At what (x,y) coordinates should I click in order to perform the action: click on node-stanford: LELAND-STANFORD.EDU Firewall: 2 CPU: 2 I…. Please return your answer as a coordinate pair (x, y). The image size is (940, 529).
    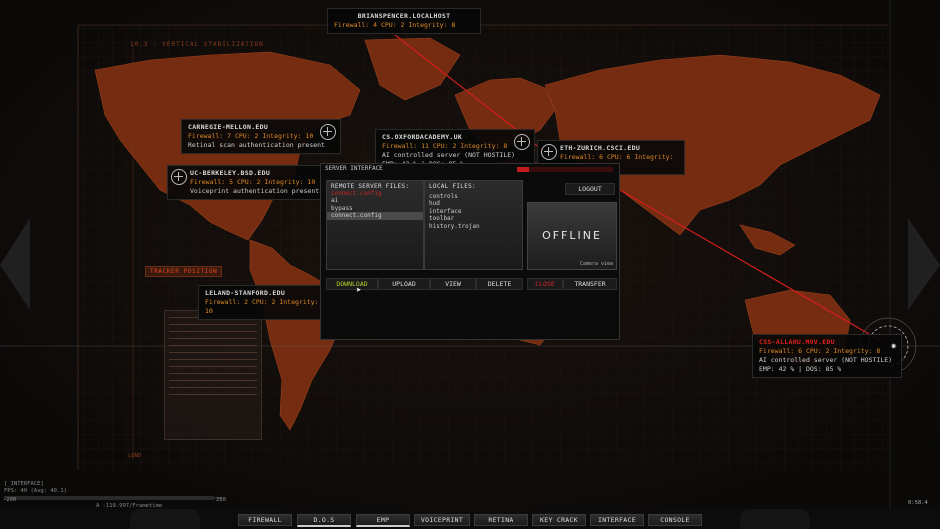
    Looking at the image, I should click on (265, 302).